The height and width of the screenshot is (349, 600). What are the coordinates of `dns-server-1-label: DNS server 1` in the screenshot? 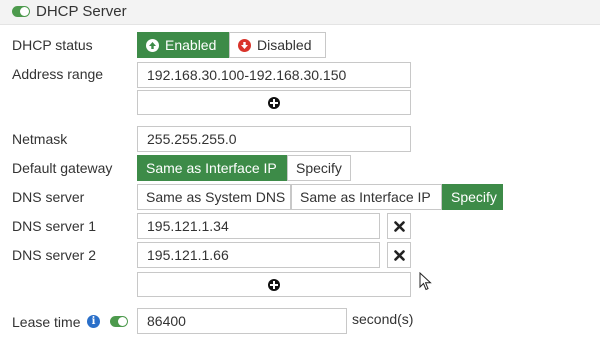 It's located at (54, 226).